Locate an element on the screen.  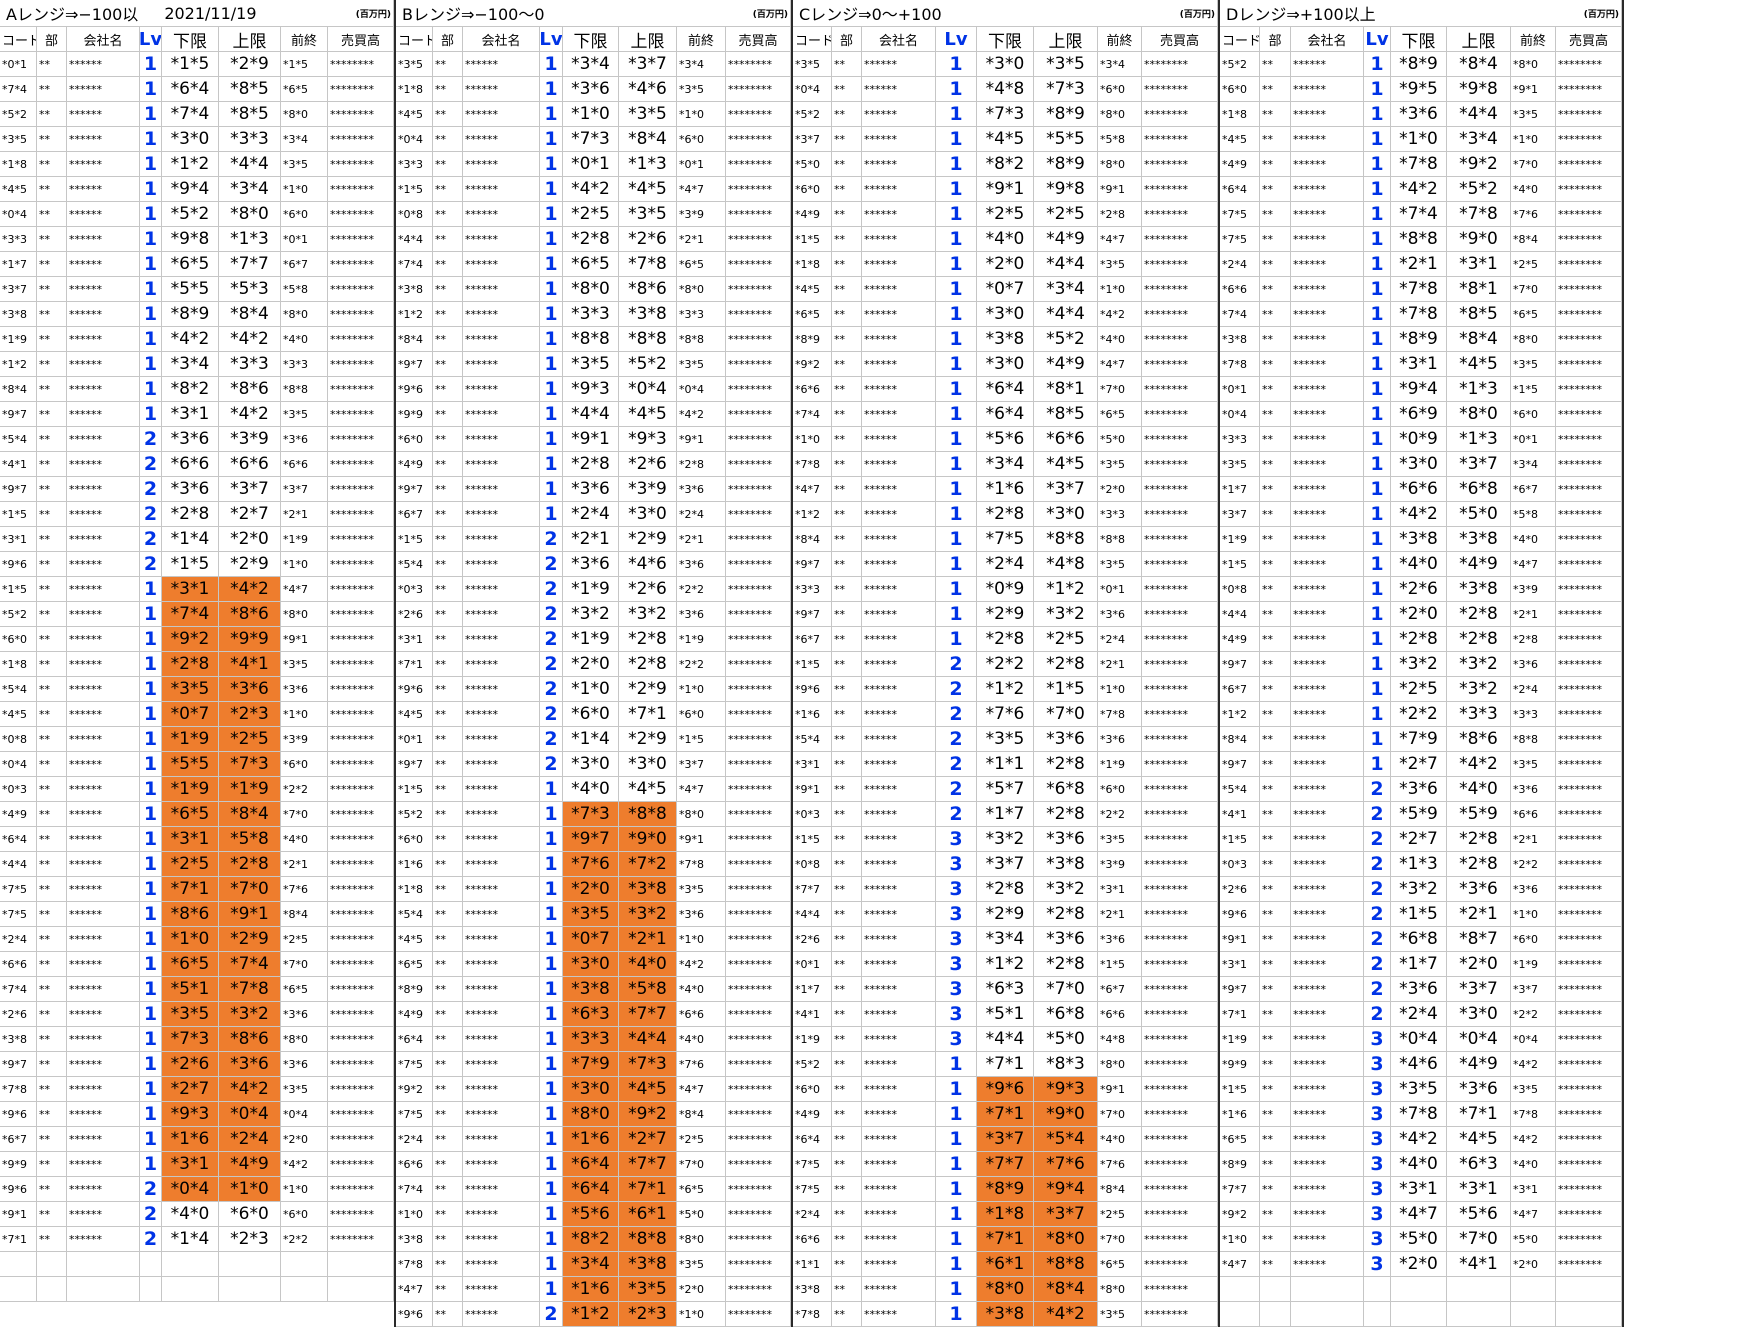
cell-code: *0*4 is located at coordinates (414, 139).